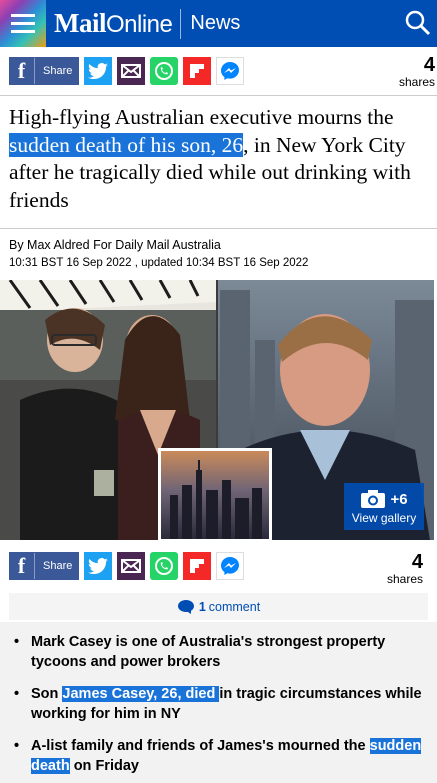 This screenshot has height=783, width=437. Describe the element at coordinates (218, 606) in the screenshot. I see `comments-link: 1 comment` at that location.